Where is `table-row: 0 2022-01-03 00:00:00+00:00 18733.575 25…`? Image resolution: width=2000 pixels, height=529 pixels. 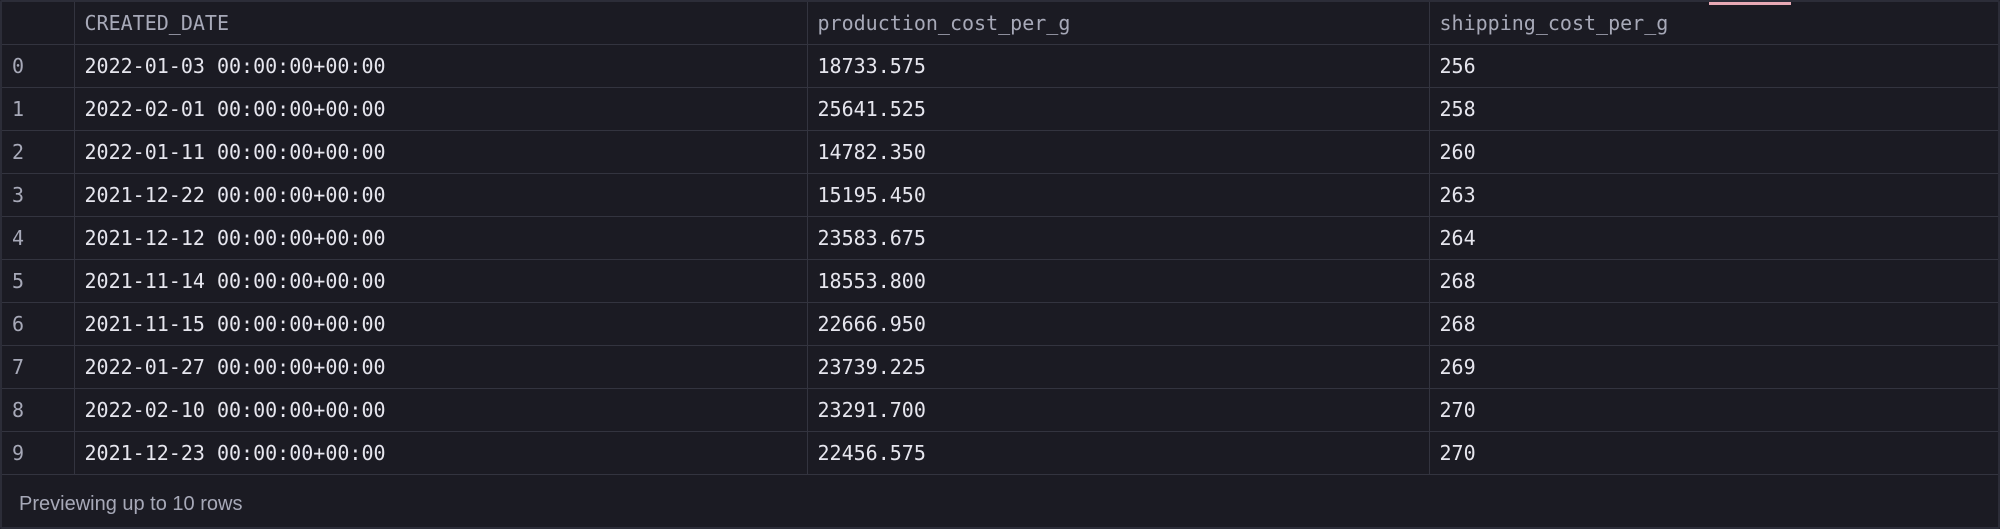
table-row: 0 2022-01-03 00:00:00+00:00 18733.575 25… is located at coordinates (1000, 66).